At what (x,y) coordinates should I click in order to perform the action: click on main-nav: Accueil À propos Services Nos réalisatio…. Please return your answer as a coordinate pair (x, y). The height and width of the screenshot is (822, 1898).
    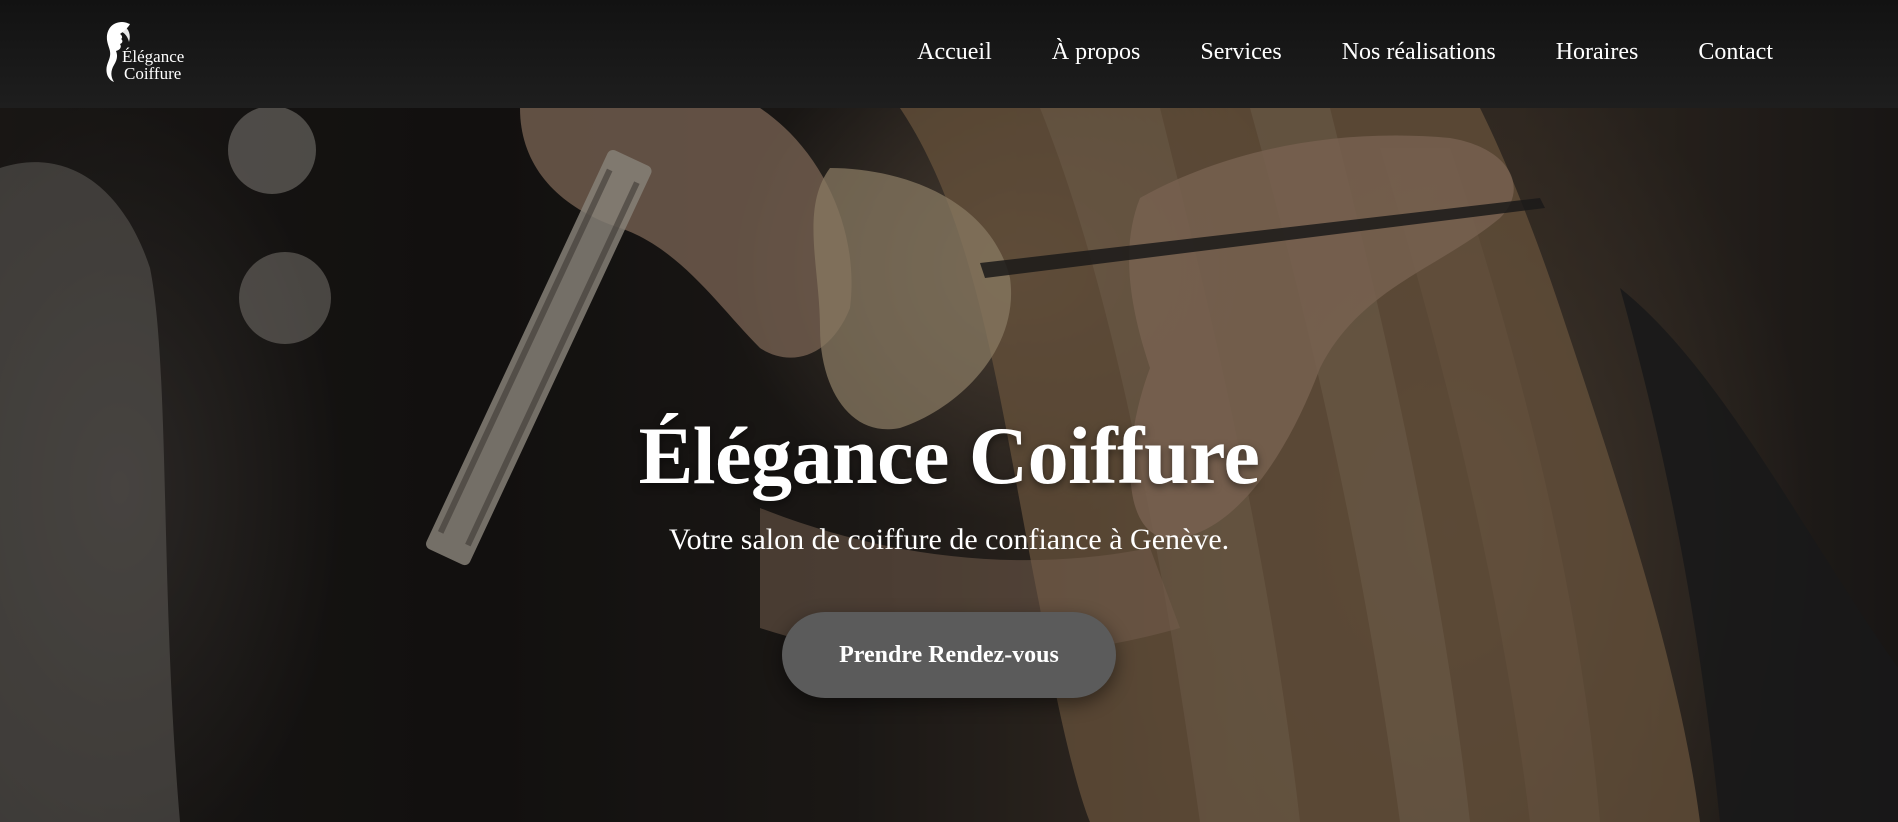
    Looking at the image, I should click on (1345, 52).